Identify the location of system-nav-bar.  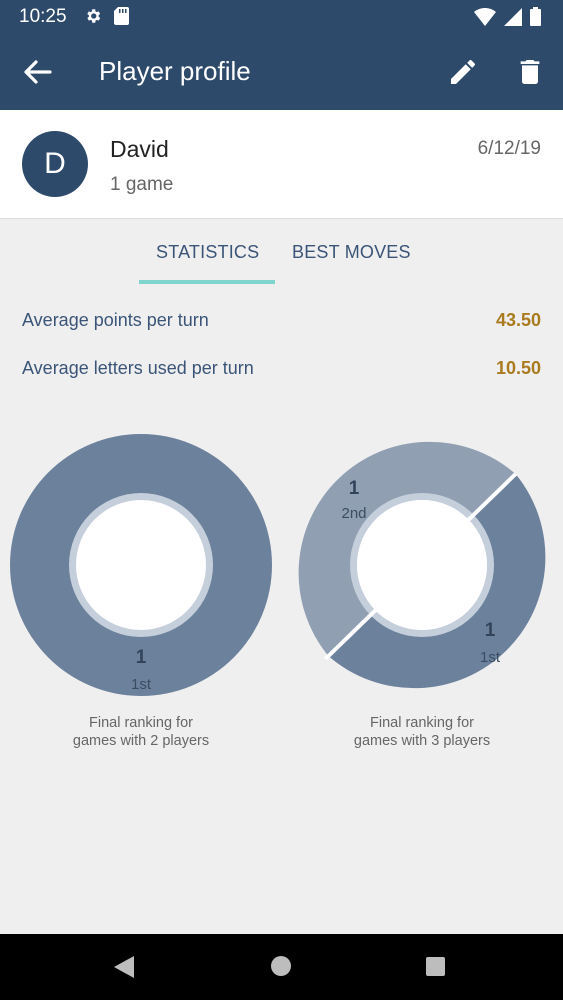
(281, 967).